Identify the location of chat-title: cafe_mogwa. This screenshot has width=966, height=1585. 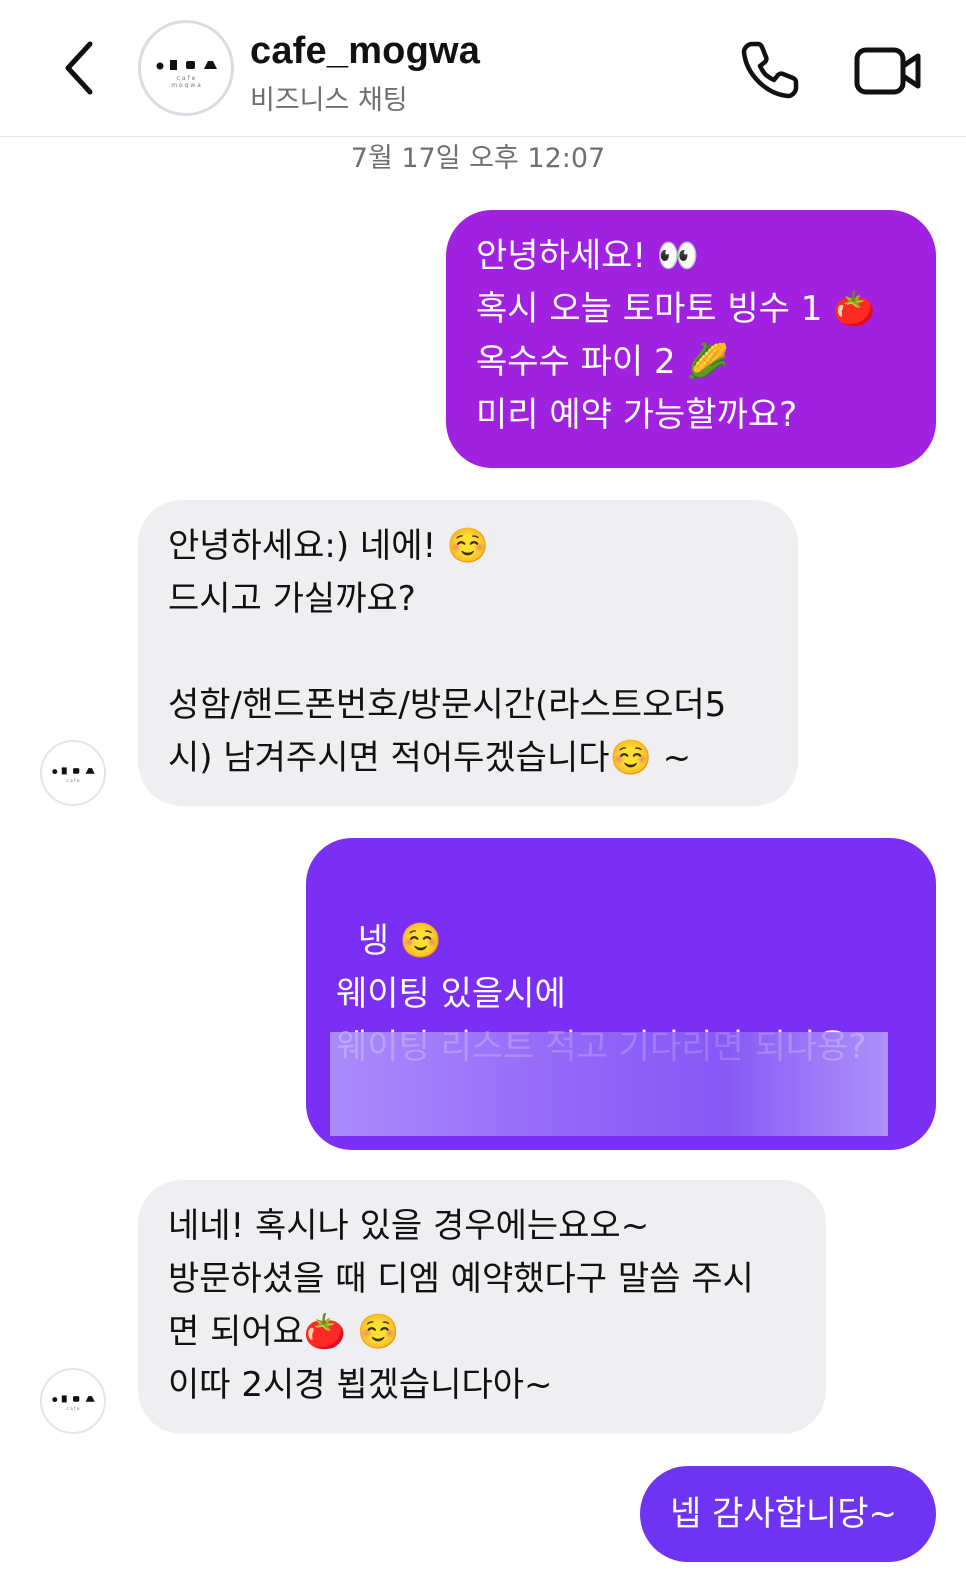
(365, 51).